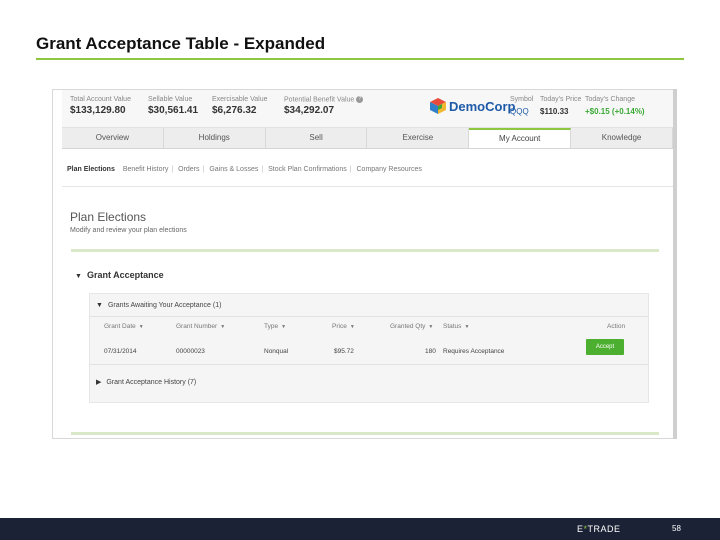 The image size is (720, 540). Describe the element at coordinates (125, 275) in the screenshot. I see `section-title: Grant Acceptance` at that location.